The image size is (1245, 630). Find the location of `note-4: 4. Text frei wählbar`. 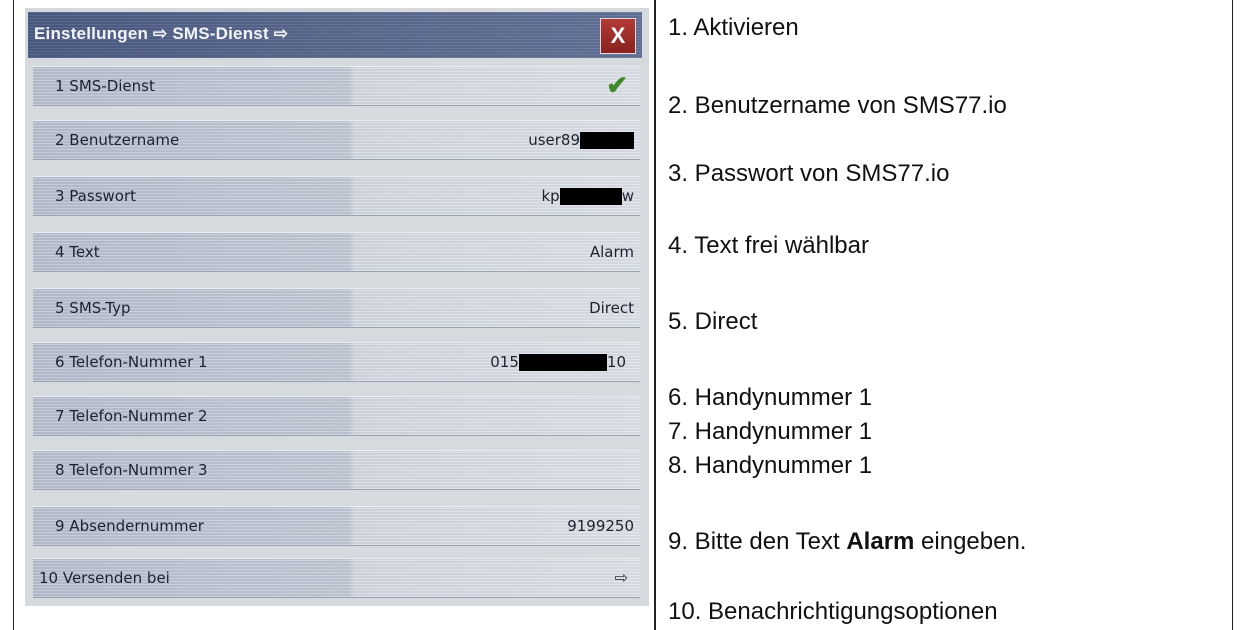

note-4: 4. Text frei wählbar is located at coordinates (768, 245).